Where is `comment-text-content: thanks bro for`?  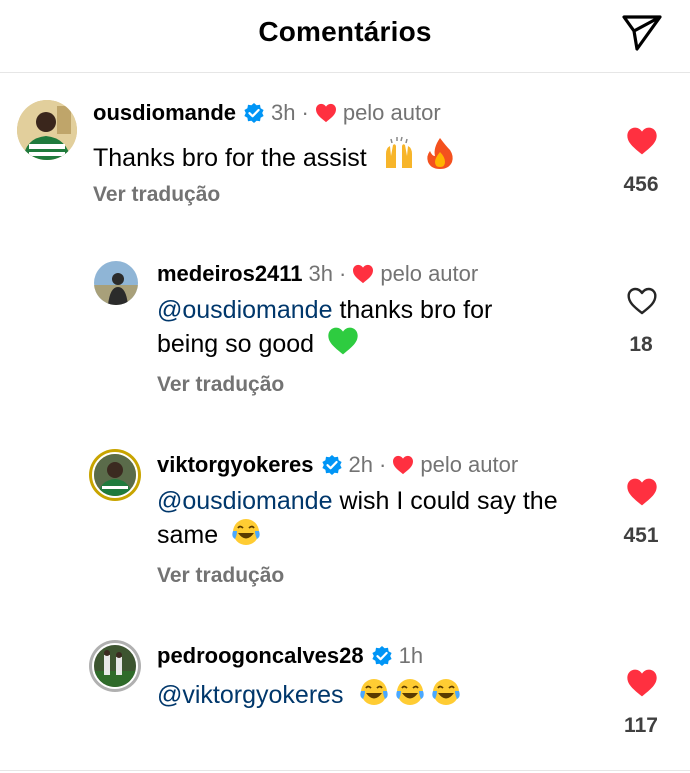
comment-text-content: thanks bro for is located at coordinates (412, 310).